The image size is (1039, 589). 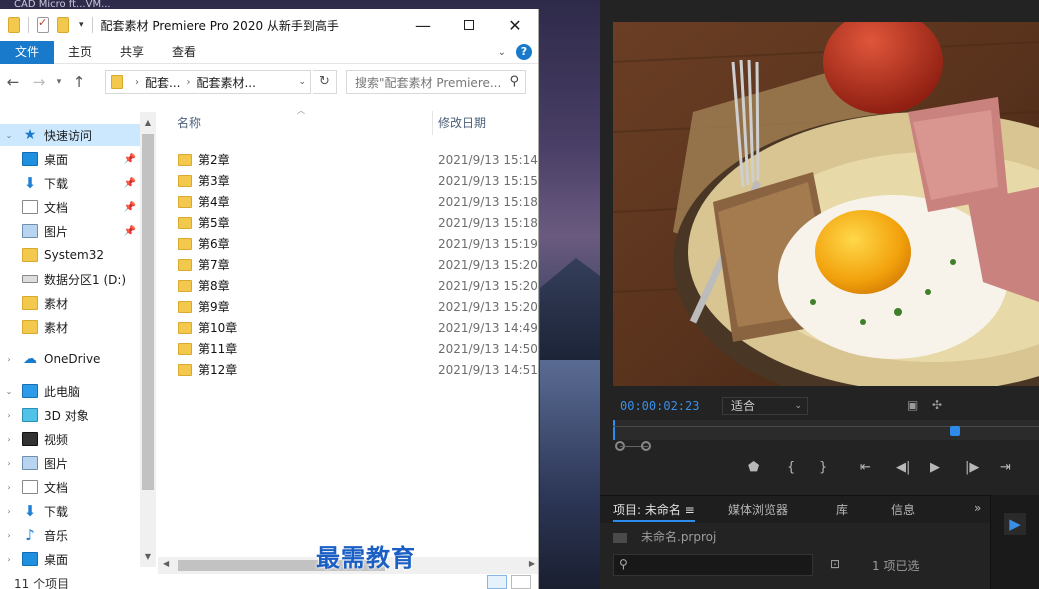 I want to click on file-row: 第3章 2021/9/13 15:15, so click(x=358, y=180).